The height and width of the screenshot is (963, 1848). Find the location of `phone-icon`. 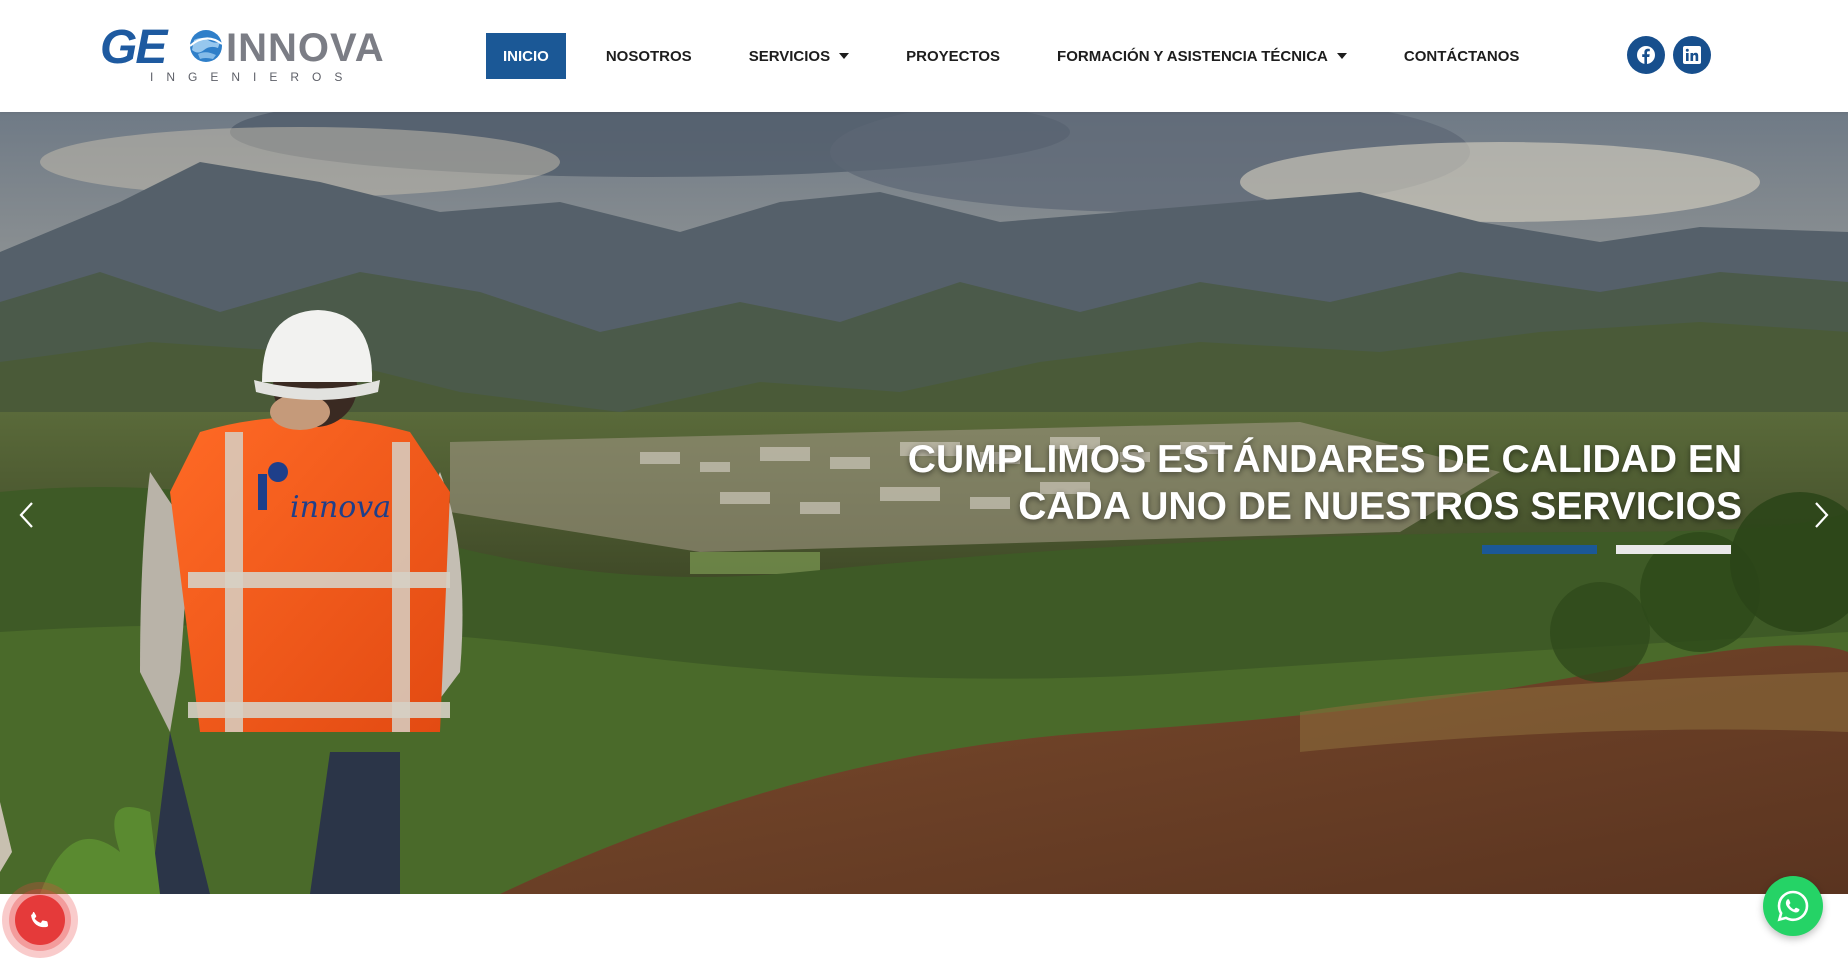

phone-icon is located at coordinates (40, 920).